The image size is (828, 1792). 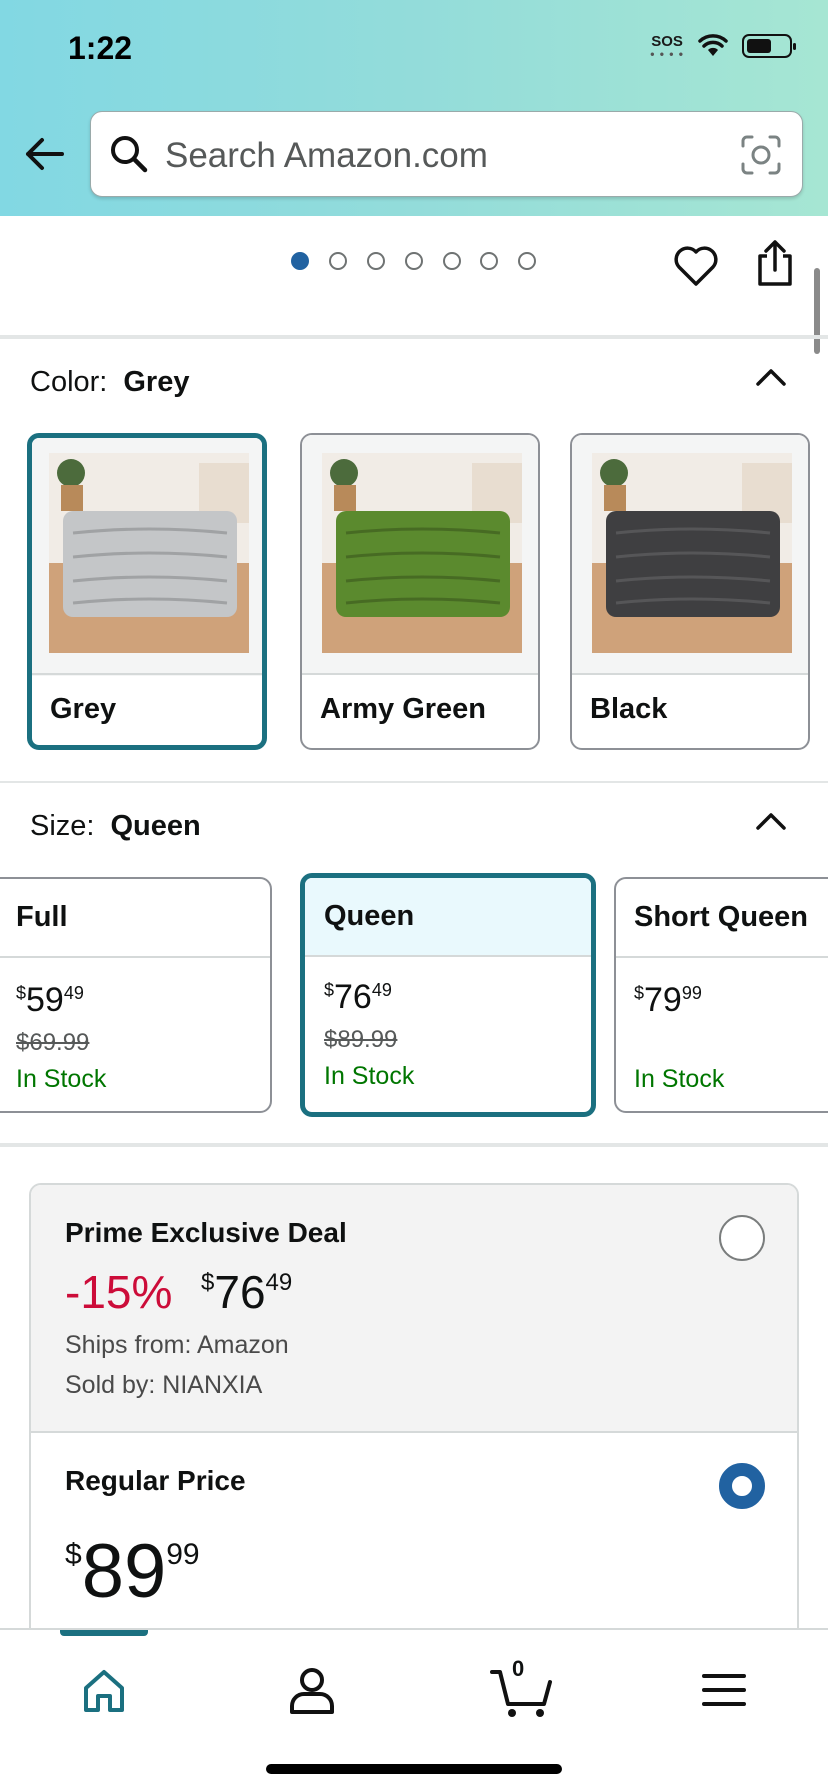 I want to click on color-option-label: Black, so click(x=629, y=709).